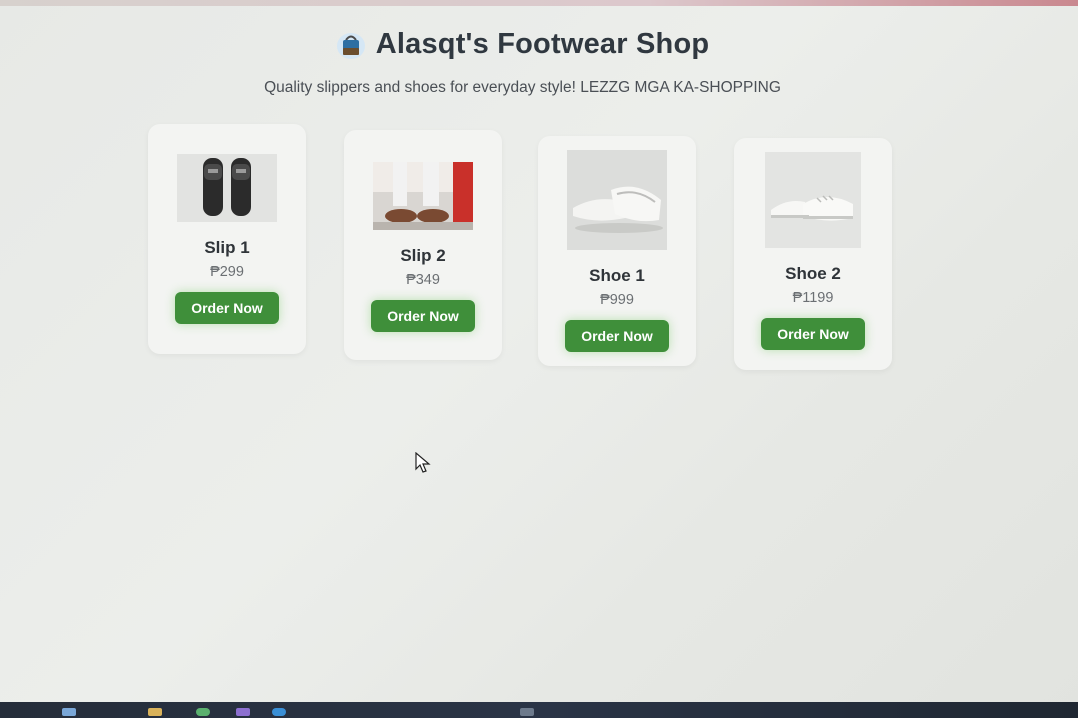 The image size is (1078, 718). I want to click on brown-slides-image, so click(423, 196).